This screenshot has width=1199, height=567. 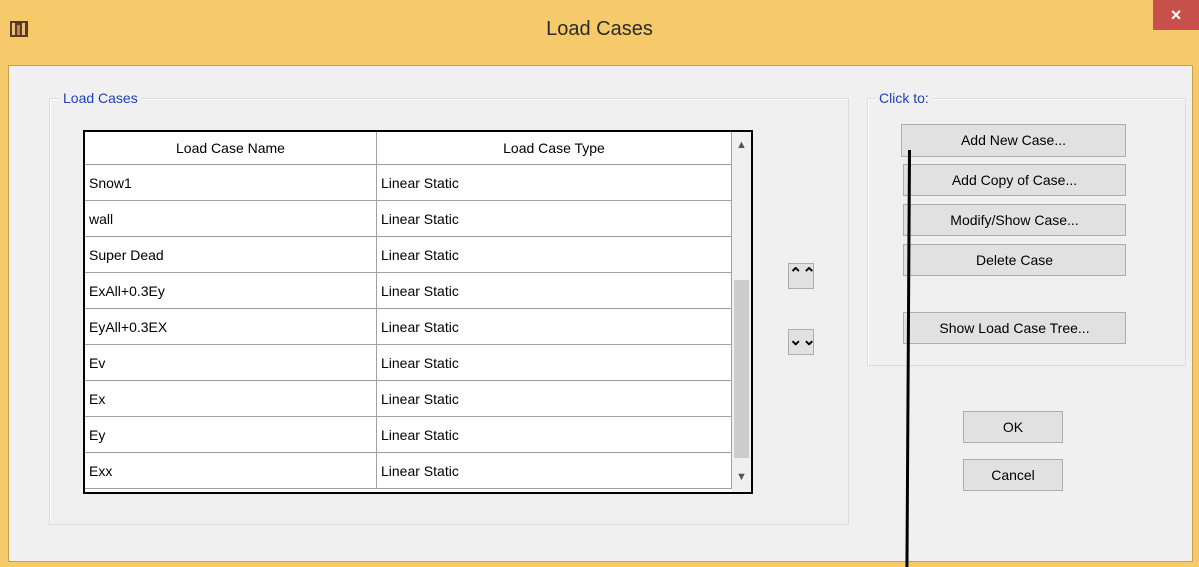 I want to click on delete-case-button: Delete Case, so click(x=1014, y=260).